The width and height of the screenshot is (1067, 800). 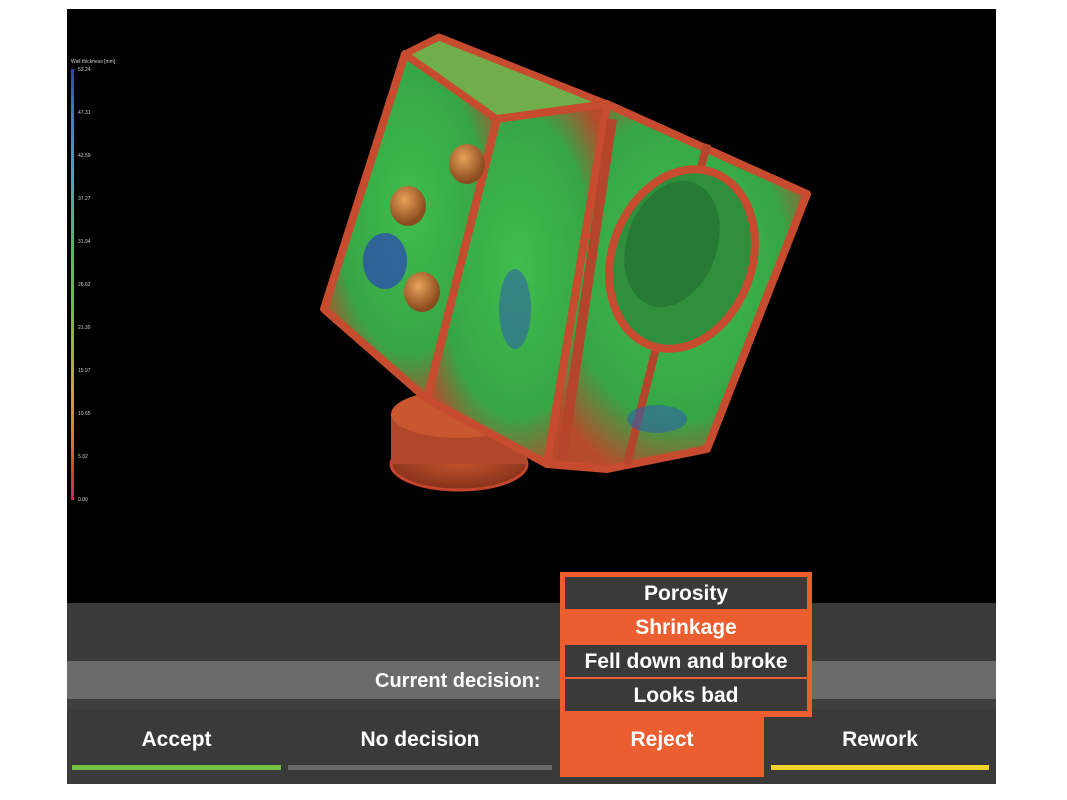 What do you see at coordinates (84, 414) in the screenshot?
I see `legend-tick: 10.65` at bounding box center [84, 414].